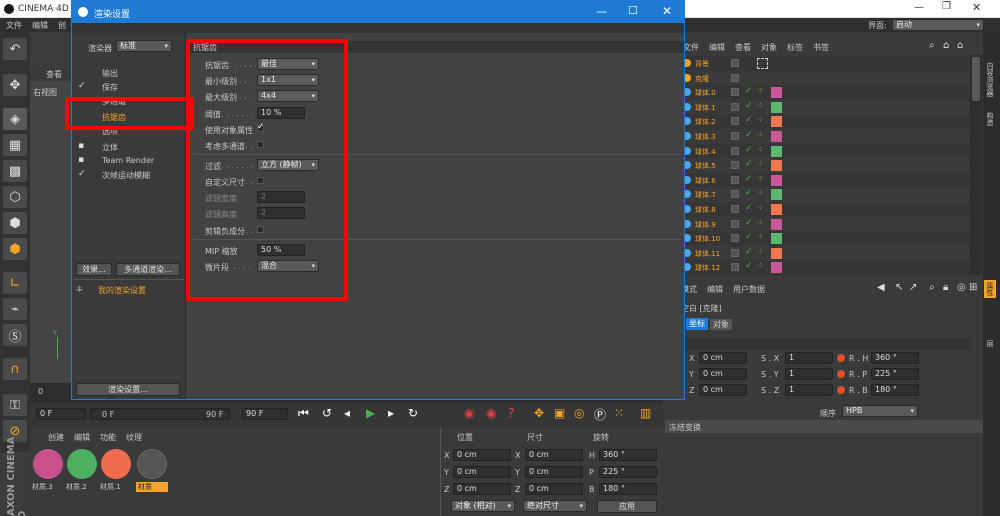 This screenshot has width=1000, height=516. Describe the element at coordinates (327, 413) in the screenshot. I see `prev-key-icon: ↺` at that location.